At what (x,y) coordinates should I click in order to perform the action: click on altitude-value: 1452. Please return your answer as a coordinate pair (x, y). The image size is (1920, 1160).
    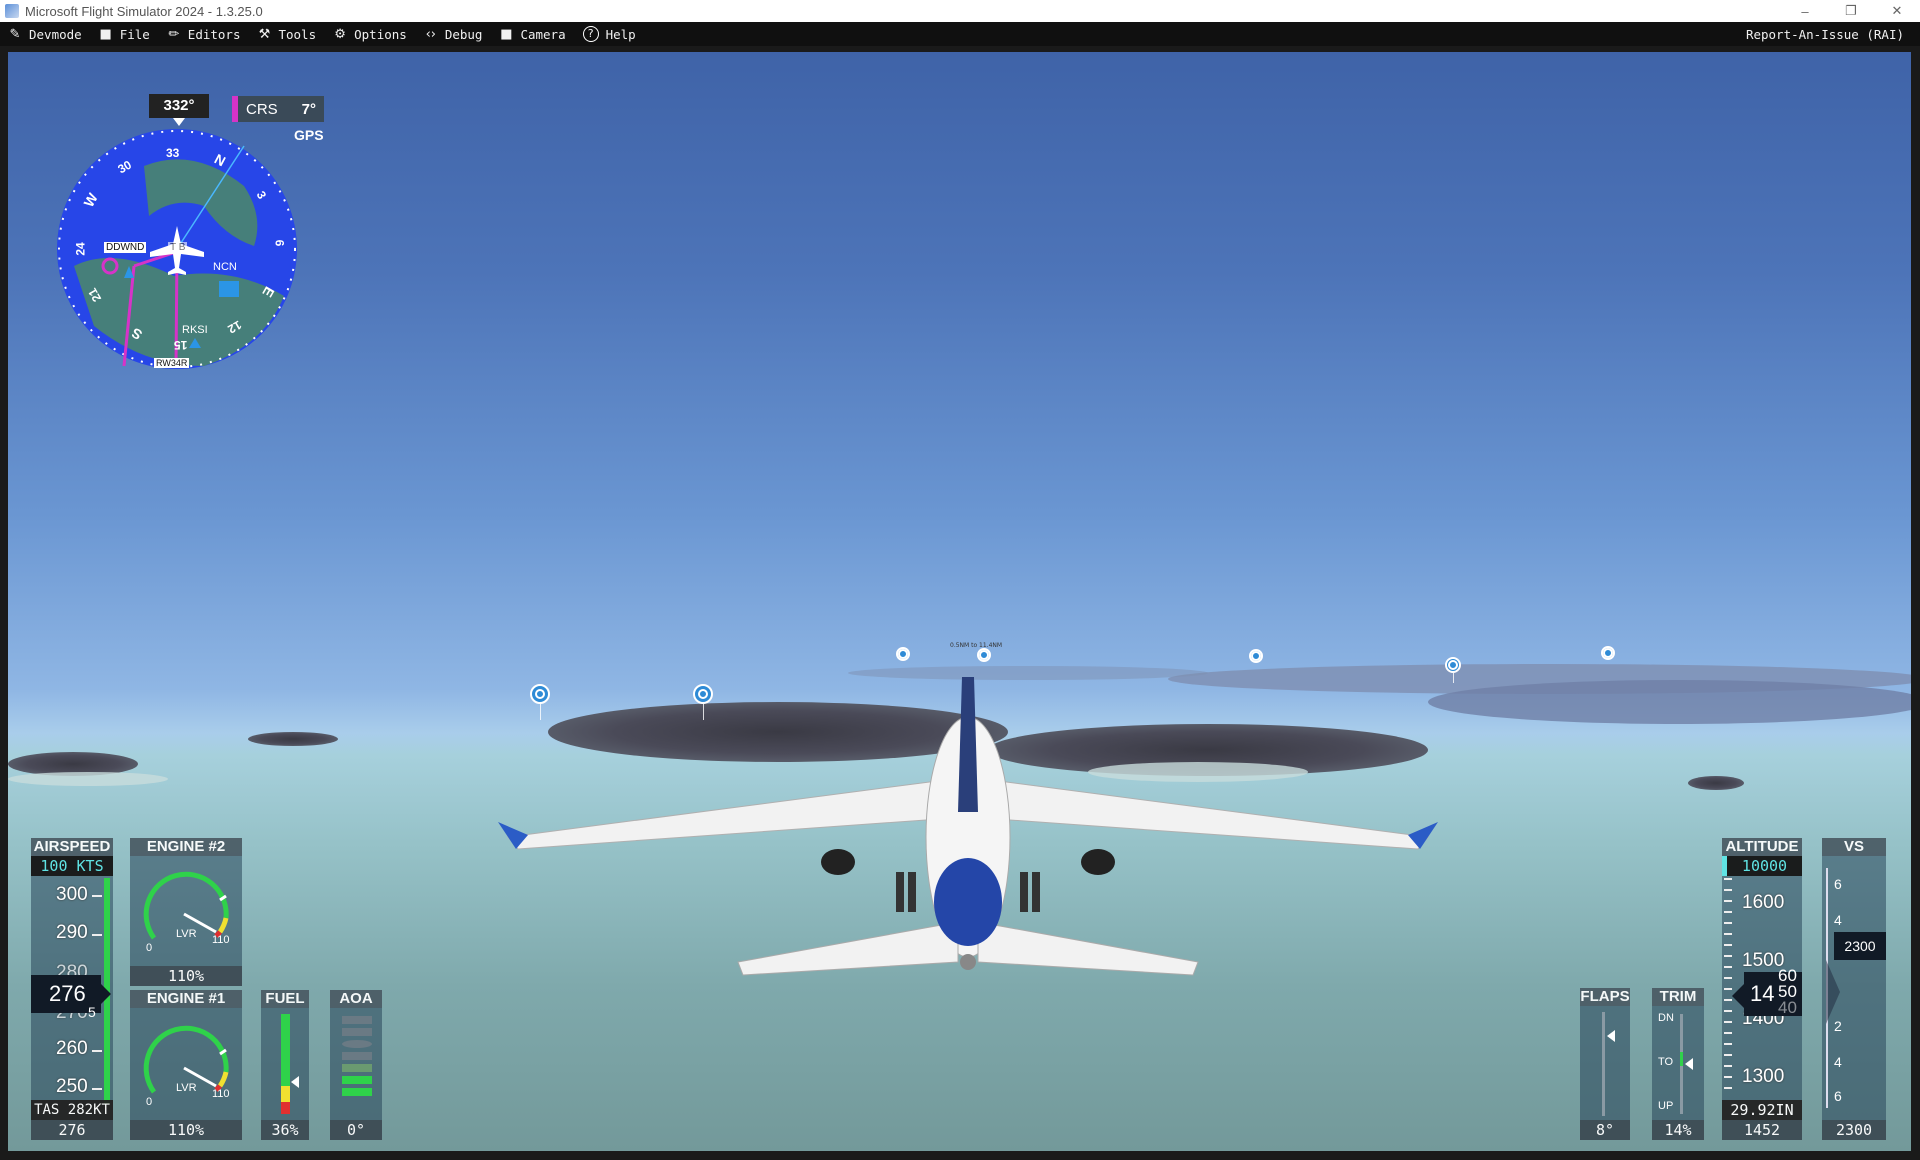
    Looking at the image, I should click on (1762, 1130).